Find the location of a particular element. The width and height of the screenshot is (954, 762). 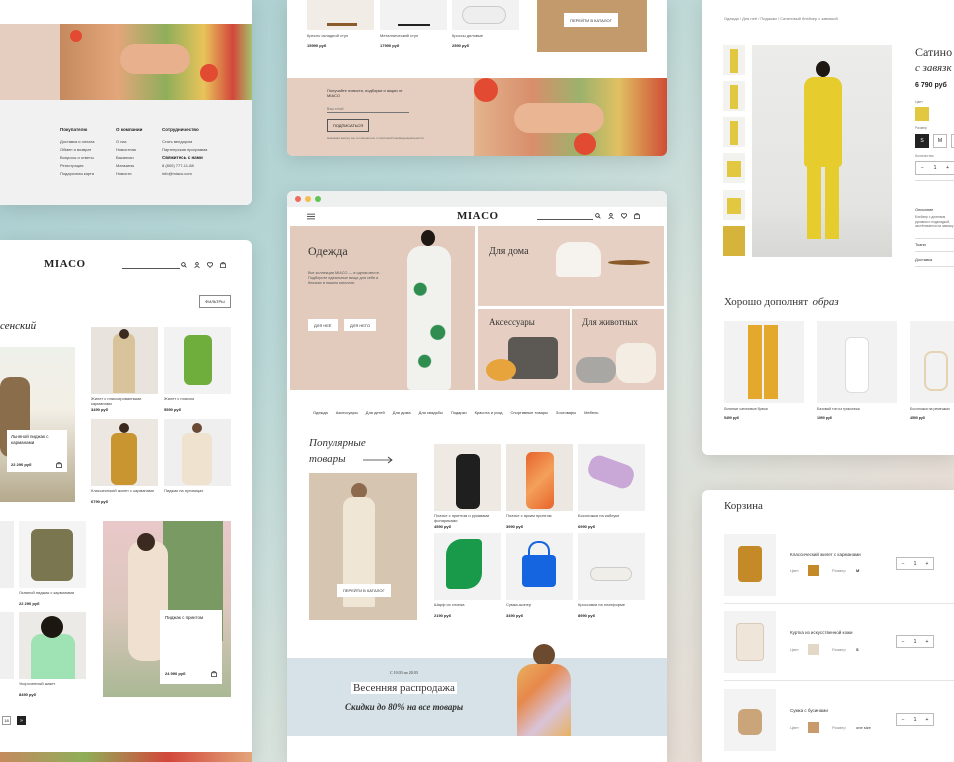

nav-item: Для дома is located at coordinates (402, 412).